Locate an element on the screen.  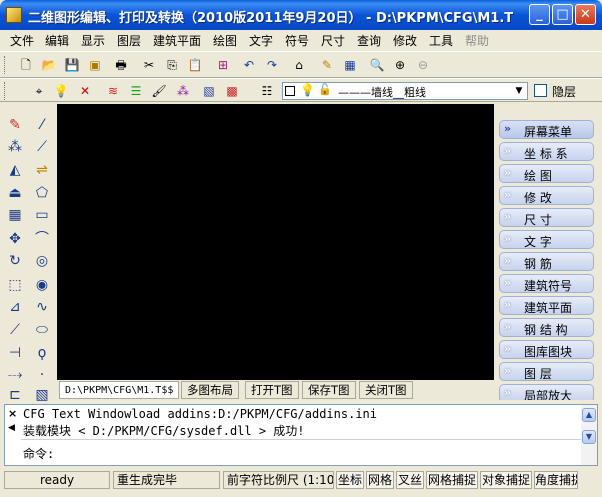
multiline-icon: ⇌ is located at coordinates (42, 170).